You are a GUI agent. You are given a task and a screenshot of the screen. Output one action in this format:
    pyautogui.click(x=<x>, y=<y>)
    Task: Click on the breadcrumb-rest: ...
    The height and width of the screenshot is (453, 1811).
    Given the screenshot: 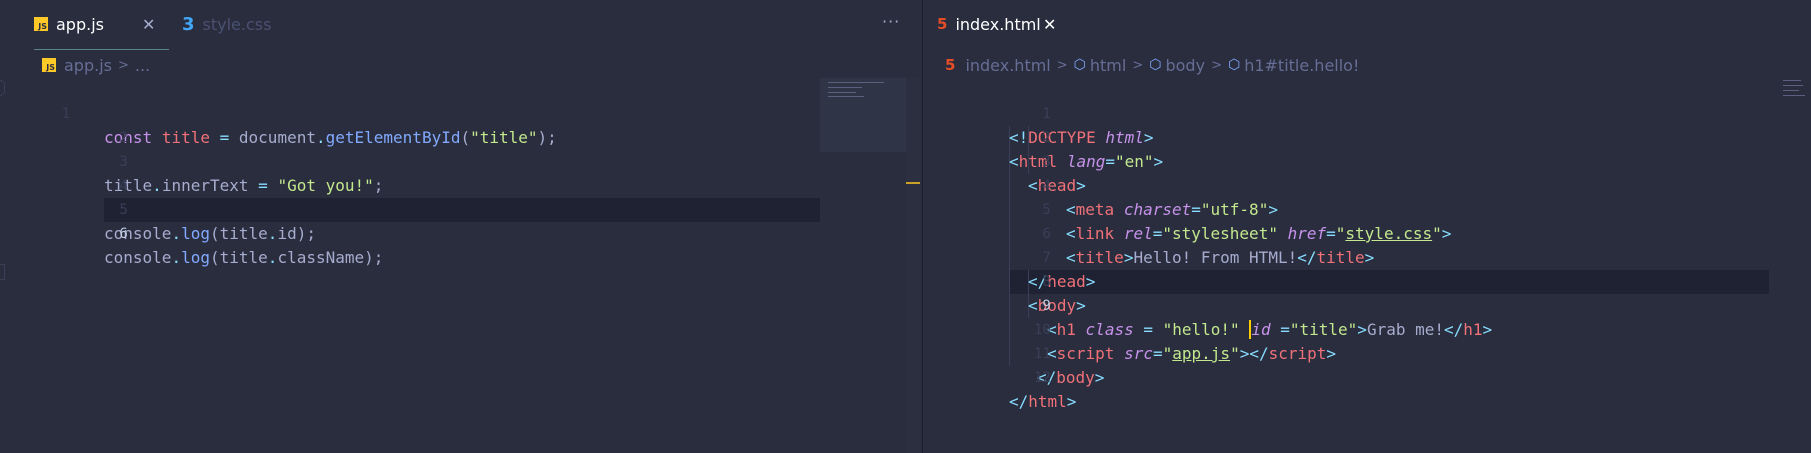 What is the action you would take?
    pyautogui.click(x=142, y=65)
    